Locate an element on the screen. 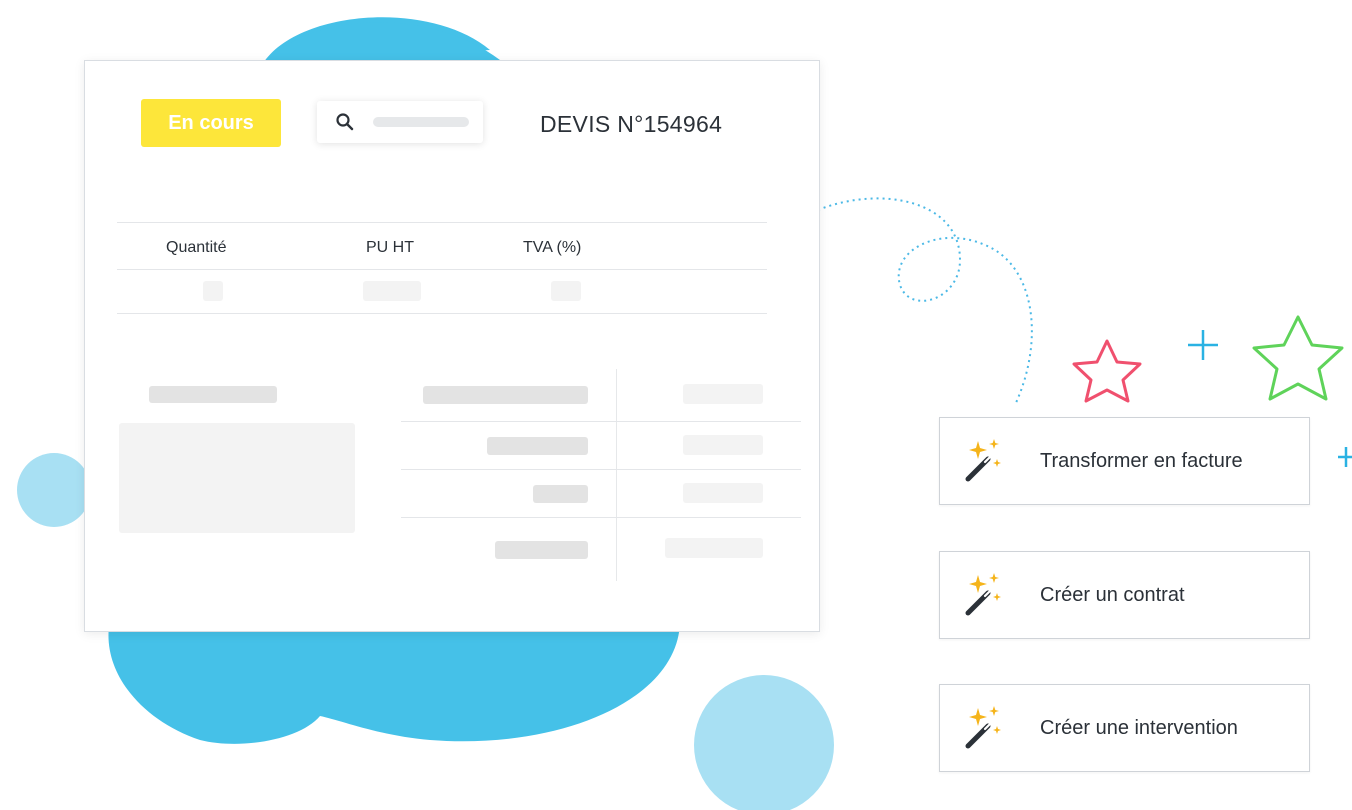  notes-placeholder is located at coordinates (237, 478).